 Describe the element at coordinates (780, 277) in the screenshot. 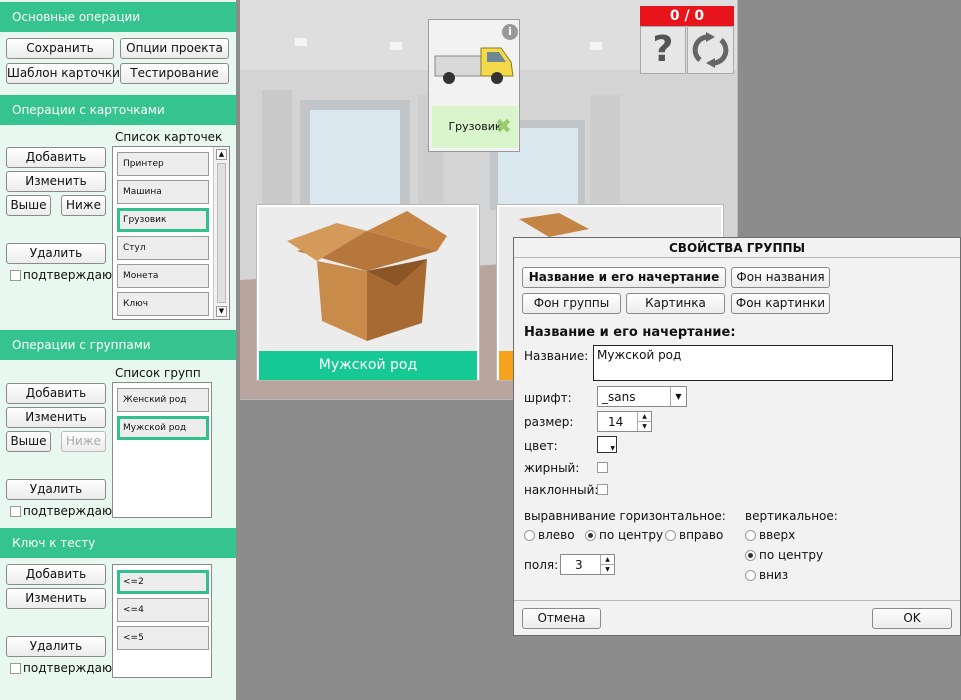

I see `tab-name-background: Фон названия` at that location.